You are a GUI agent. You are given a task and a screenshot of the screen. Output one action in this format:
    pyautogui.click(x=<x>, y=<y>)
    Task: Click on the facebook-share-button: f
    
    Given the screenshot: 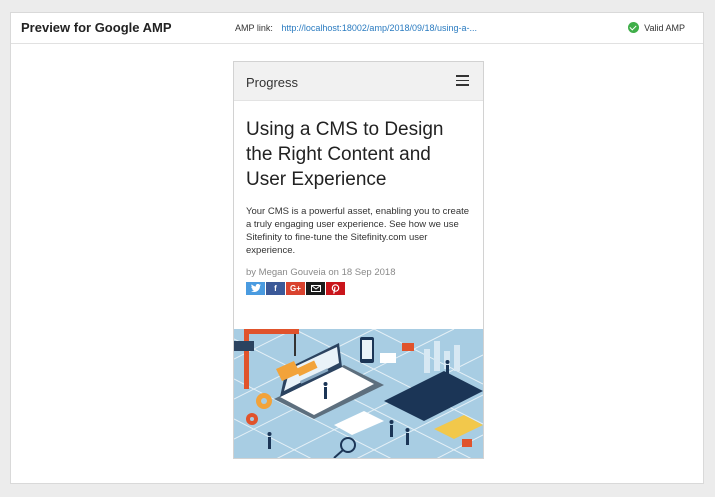 What is the action you would take?
    pyautogui.click(x=275, y=288)
    